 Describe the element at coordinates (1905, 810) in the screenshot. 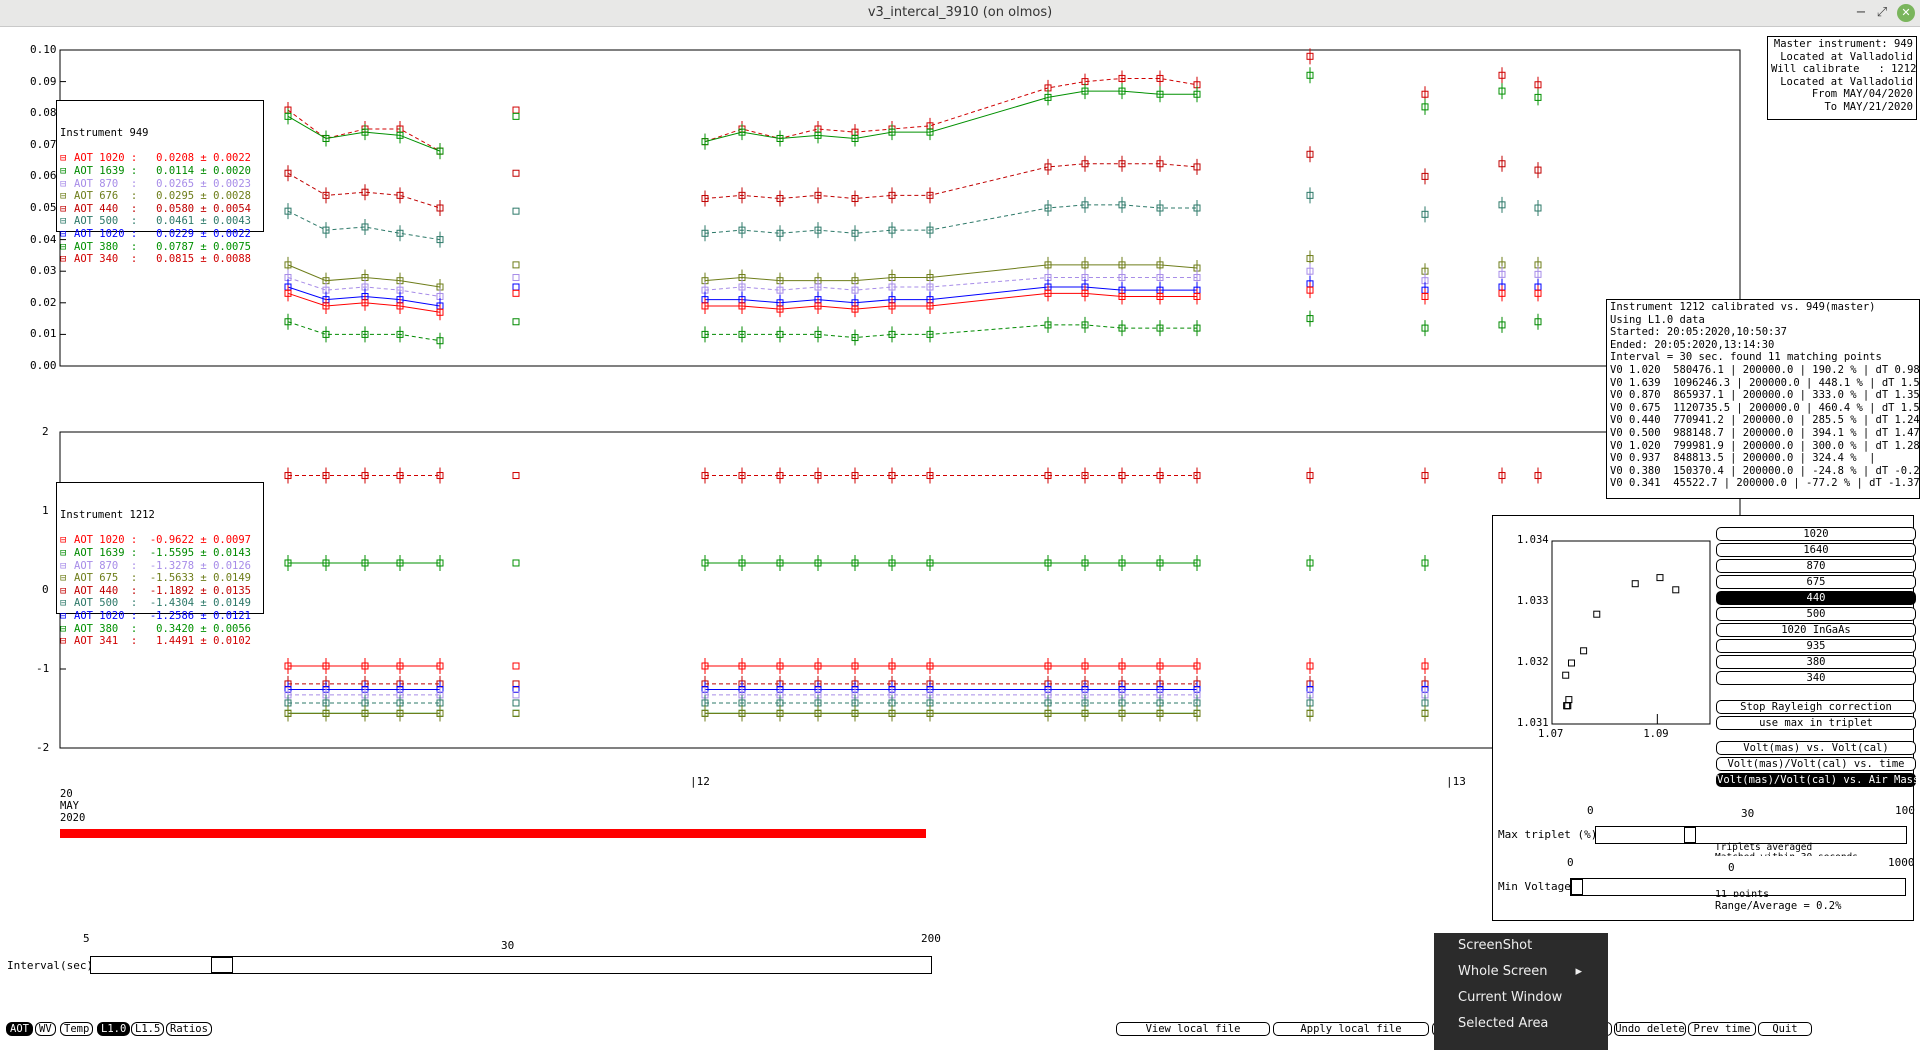

I see `max-triplet-max: 100` at that location.